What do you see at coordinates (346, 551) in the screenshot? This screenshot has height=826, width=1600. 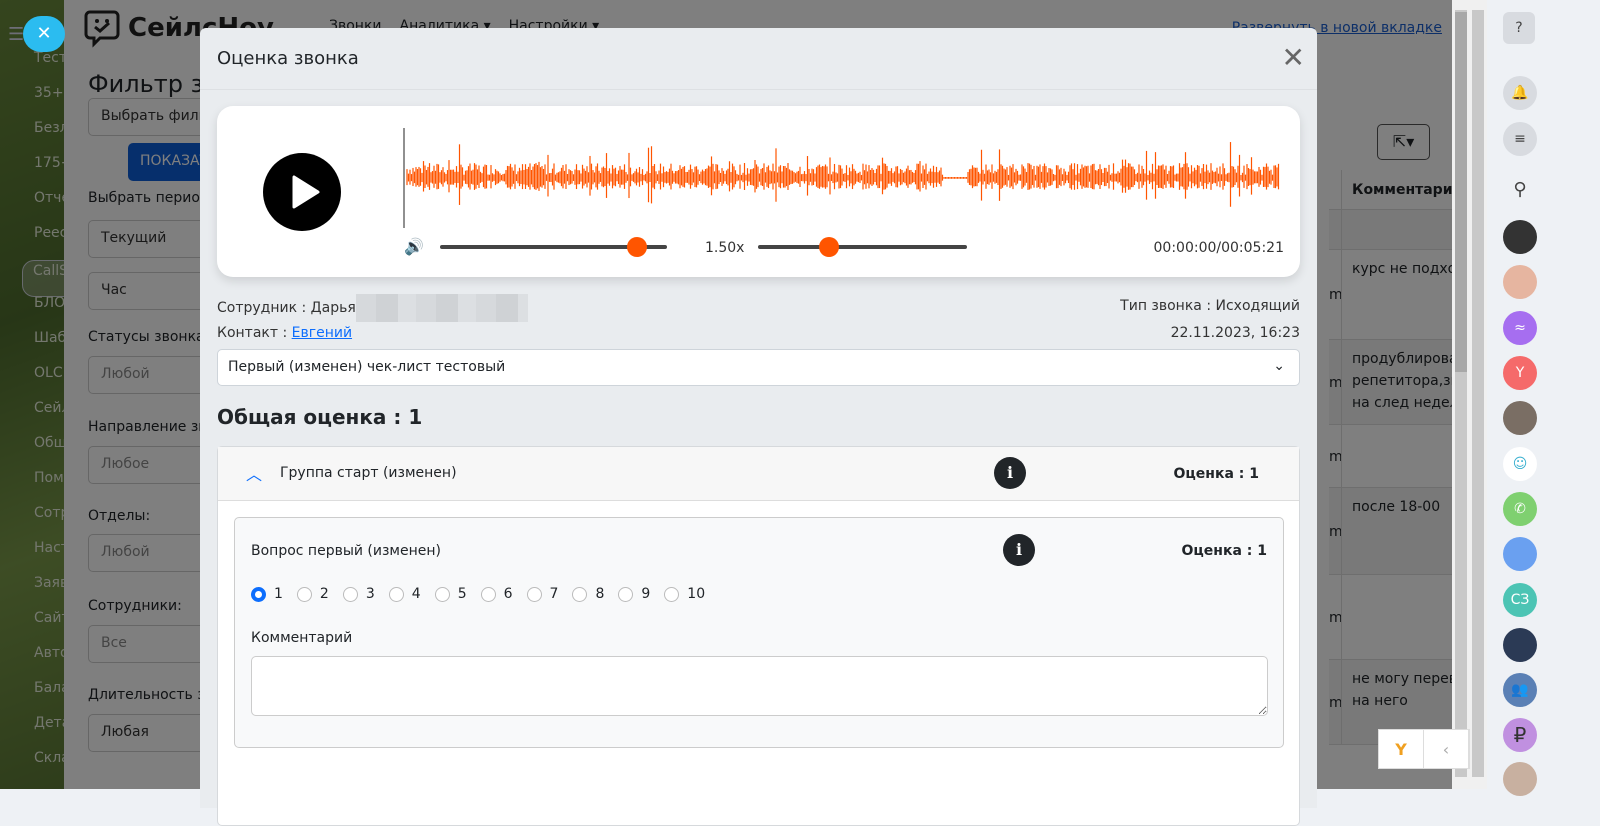 I see `question-title: Вопрос первый (изменен)` at bounding box center [346, 551].